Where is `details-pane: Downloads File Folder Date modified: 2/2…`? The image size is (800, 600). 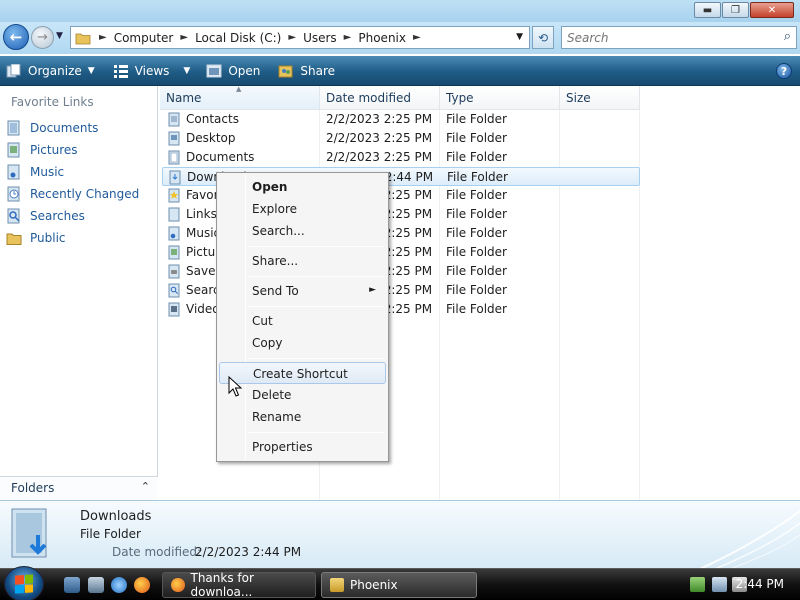 details-pane: Downloads File Folder Date modified: 2/2… is located at coordinates (400, 534).